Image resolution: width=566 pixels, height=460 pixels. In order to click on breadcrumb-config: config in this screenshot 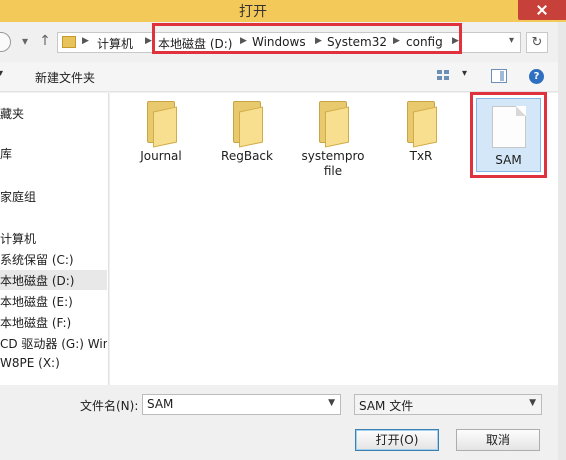, I will do `click(424, 42)`.